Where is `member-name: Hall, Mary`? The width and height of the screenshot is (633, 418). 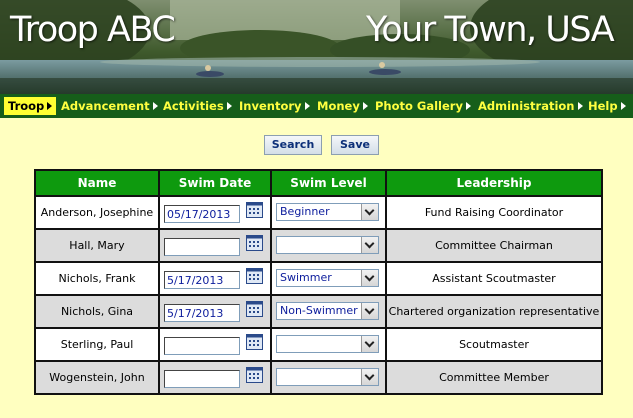 member-name: Hall, Mary is located at coordinates (97, 245).